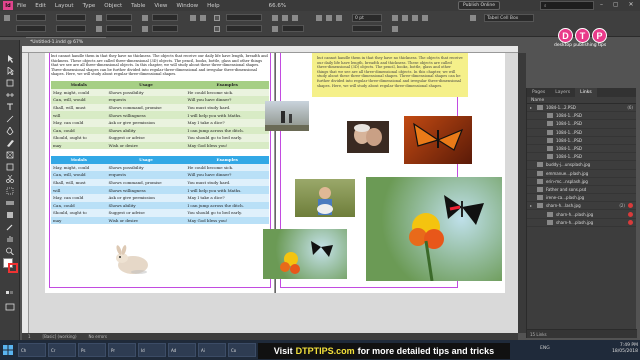 This screenshot has width=640, height=360. I want to click on fx-icon, so click(295, 18).